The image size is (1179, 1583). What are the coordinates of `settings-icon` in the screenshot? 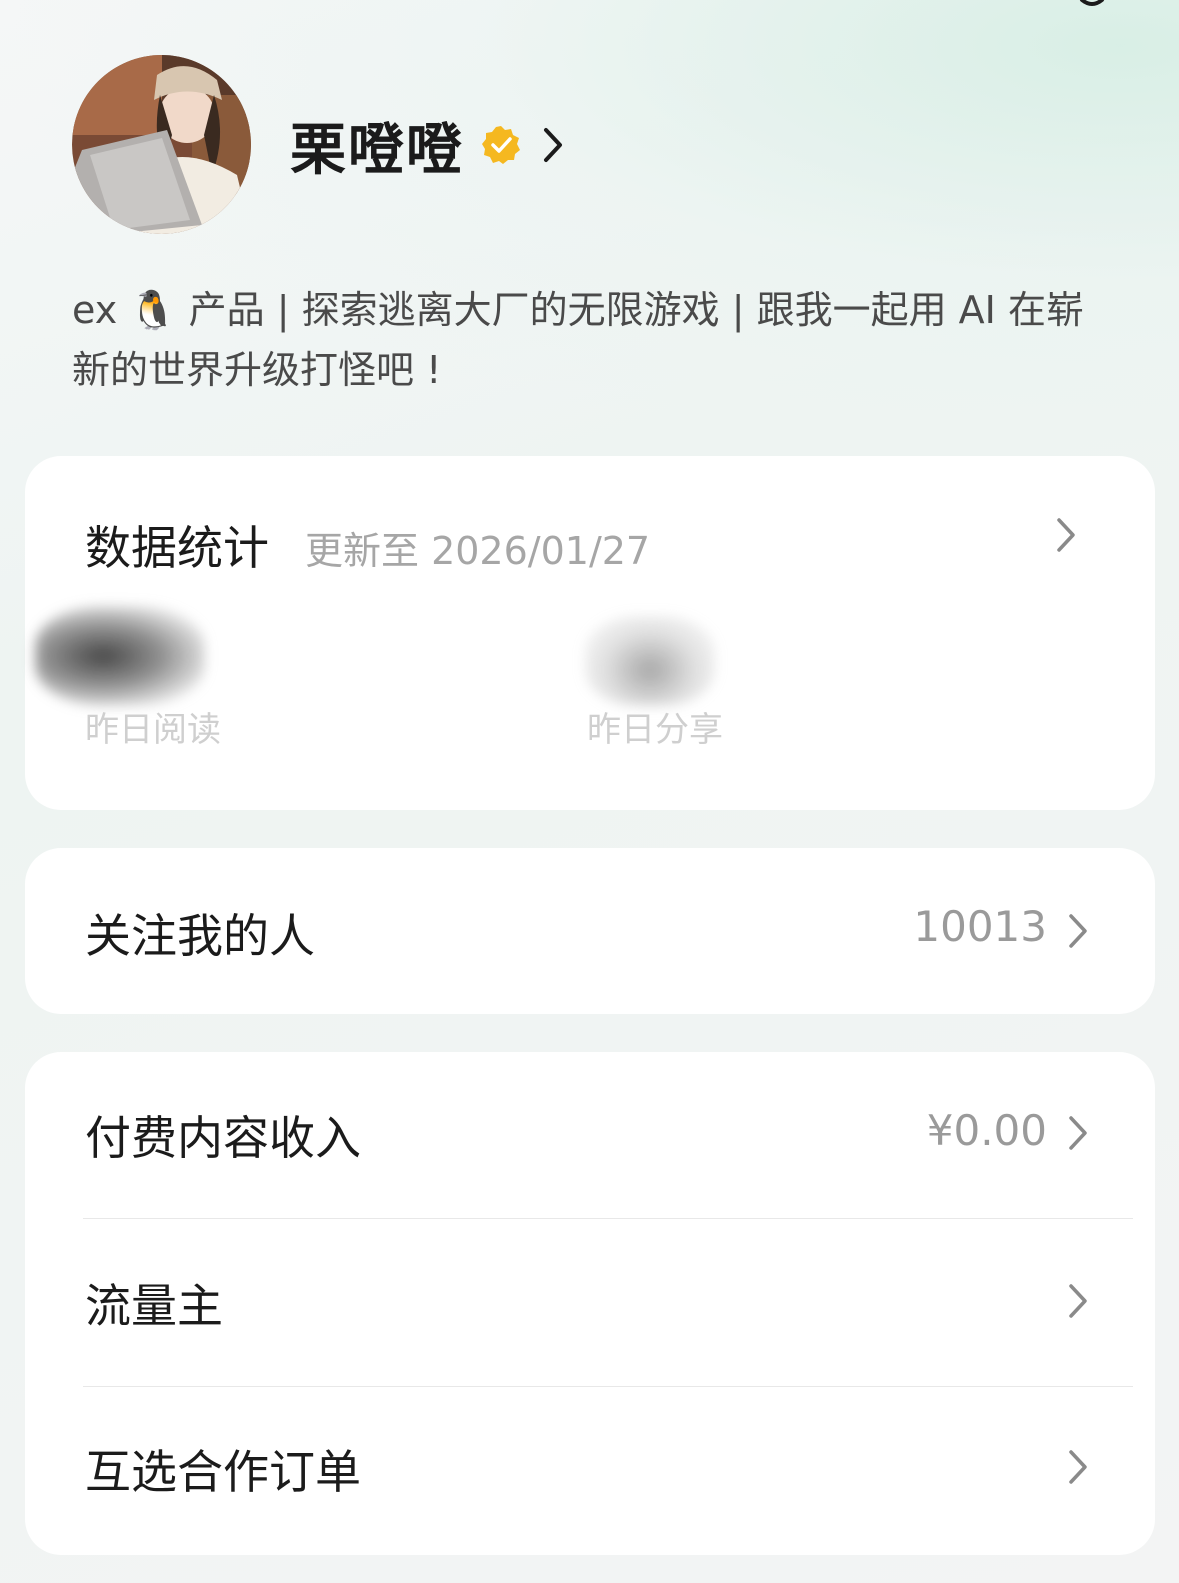 It's located at (1092, 10).